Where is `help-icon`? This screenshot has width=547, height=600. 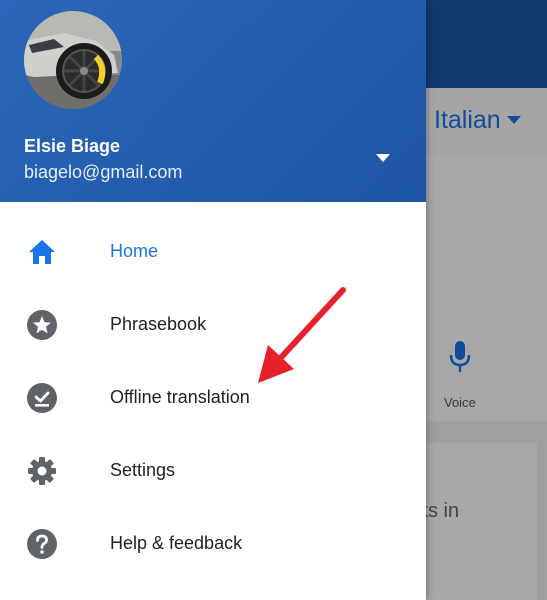
help-icon is located at coordinates (42, 544).